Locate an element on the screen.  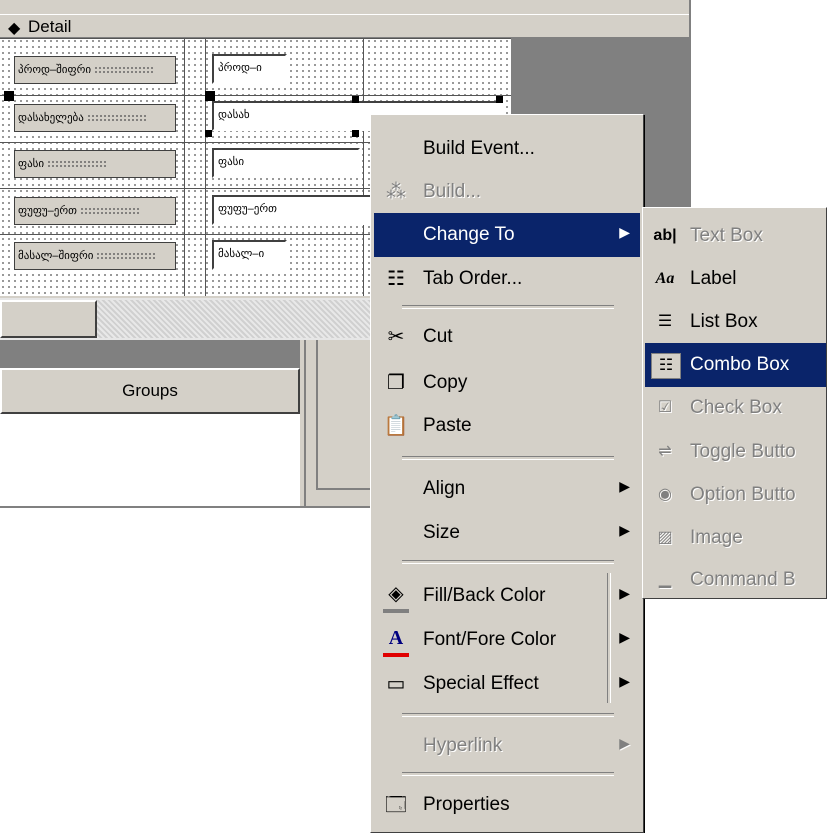
field-label-text: ფასი is located at coordinates (31, 164).